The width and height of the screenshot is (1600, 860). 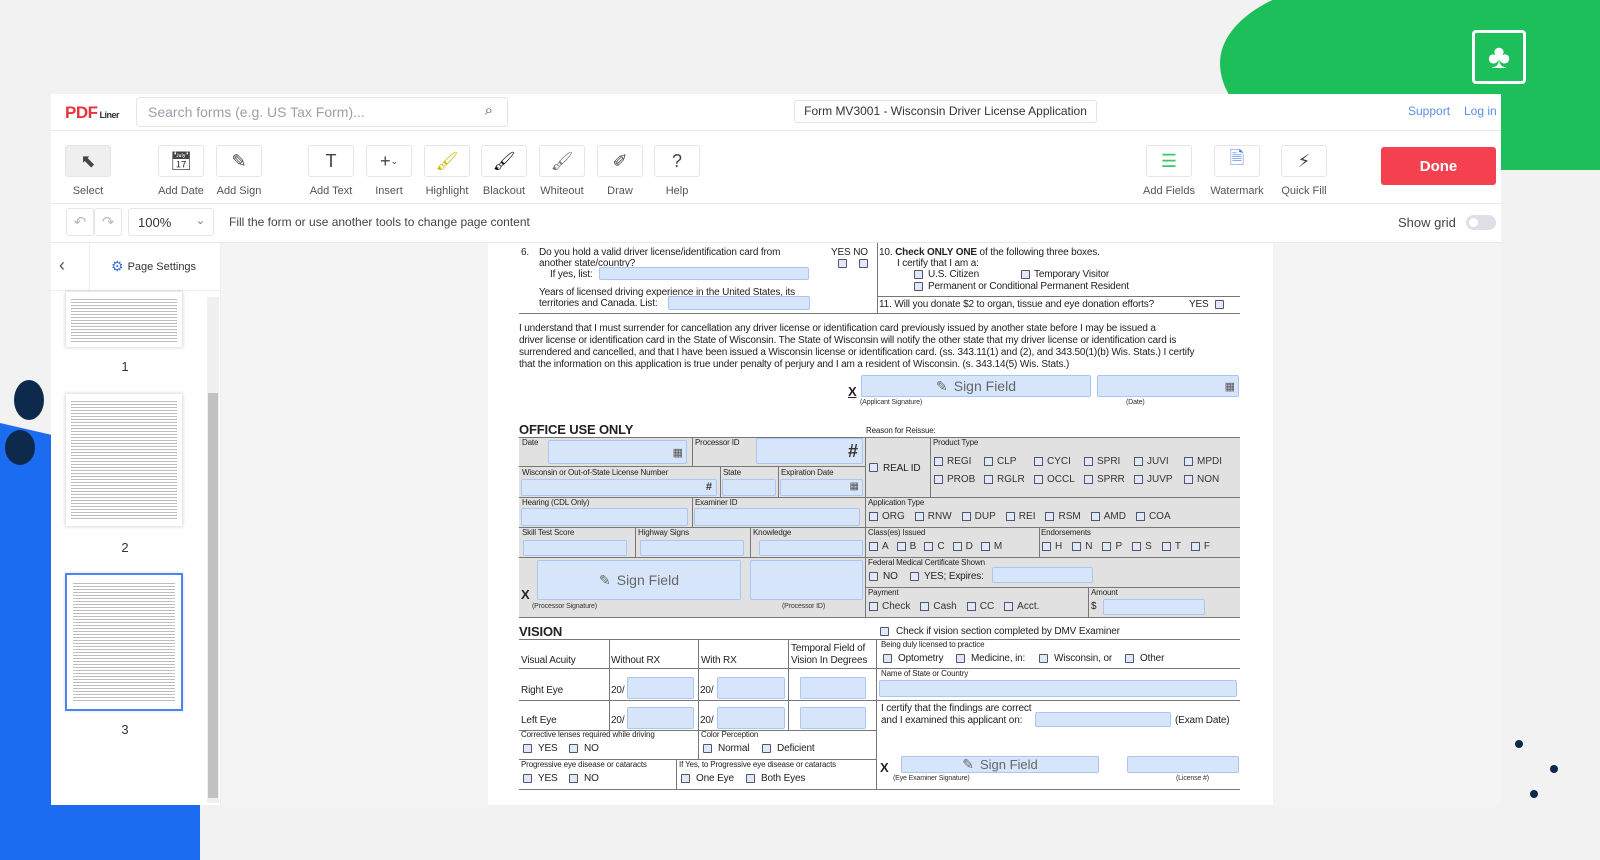 What do you see at coordinates (806, 580) in the screenshot?
I see `processor-id-sign-field` at bounding box center [806, 580].